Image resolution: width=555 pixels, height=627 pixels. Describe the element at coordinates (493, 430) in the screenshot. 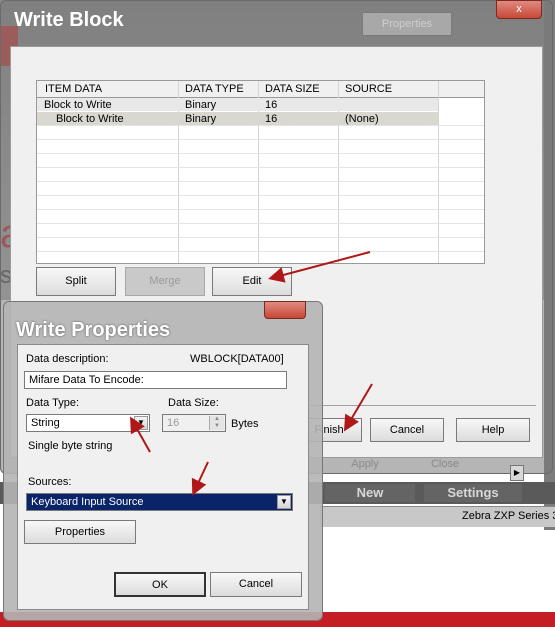

I see `help-button: Help` at that location.